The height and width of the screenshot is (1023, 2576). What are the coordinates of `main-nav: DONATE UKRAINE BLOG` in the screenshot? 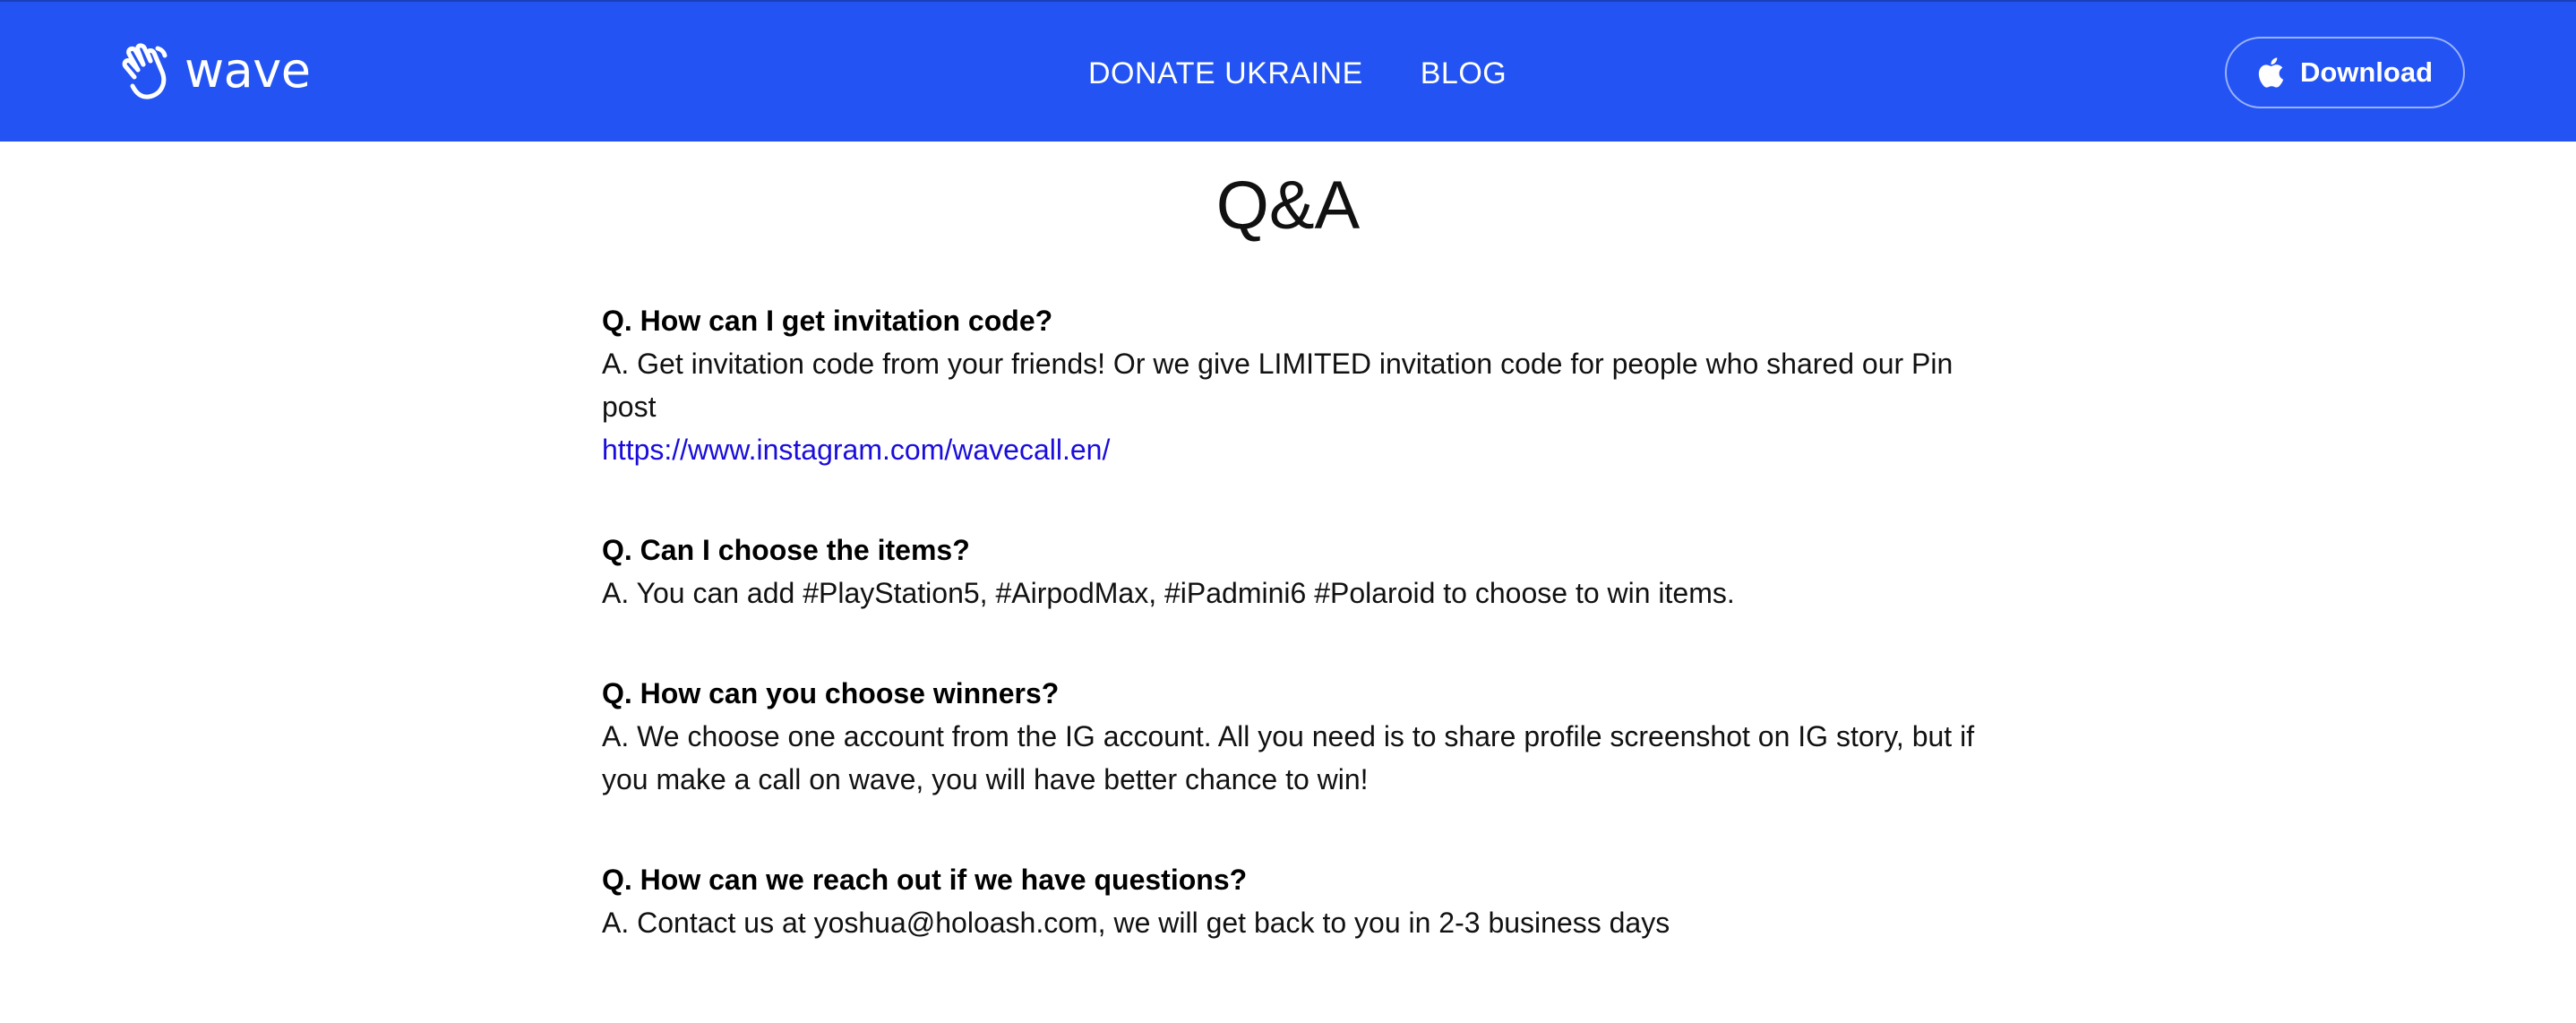 It's located at (1297, 73).